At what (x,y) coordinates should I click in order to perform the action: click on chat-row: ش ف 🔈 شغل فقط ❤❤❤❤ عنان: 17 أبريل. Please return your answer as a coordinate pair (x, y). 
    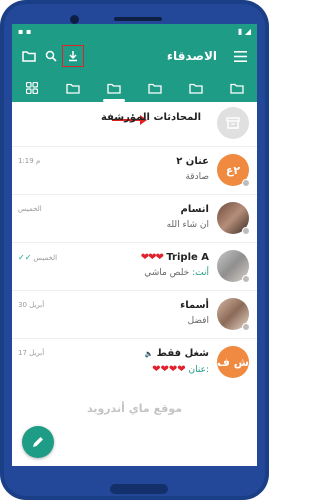
    Looking at the image, I should click on (134, 362).